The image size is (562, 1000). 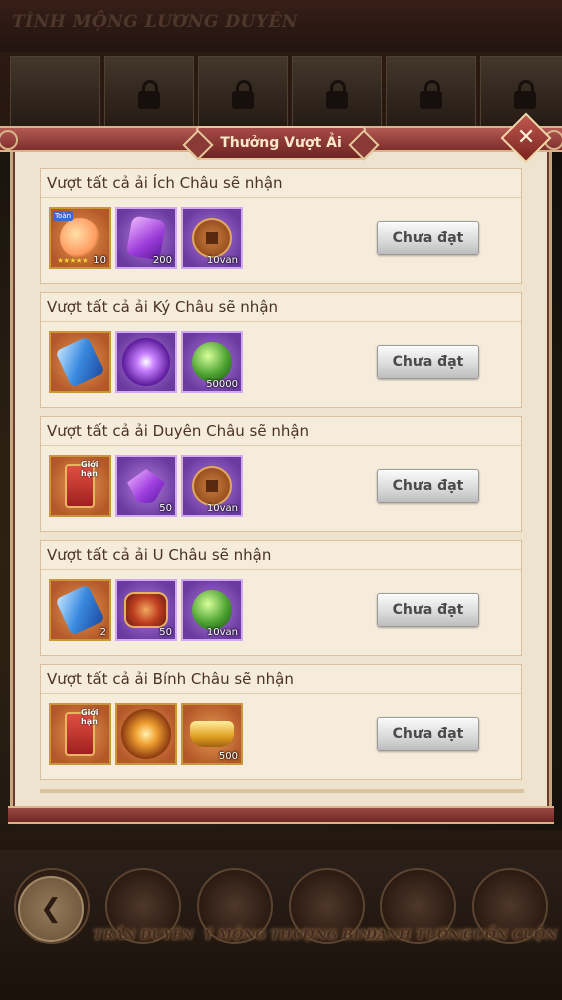 What do you see at coordinates (99, 260) in the screenshot?
I see `item-quantity: 10` at bounding box center [99, 260].